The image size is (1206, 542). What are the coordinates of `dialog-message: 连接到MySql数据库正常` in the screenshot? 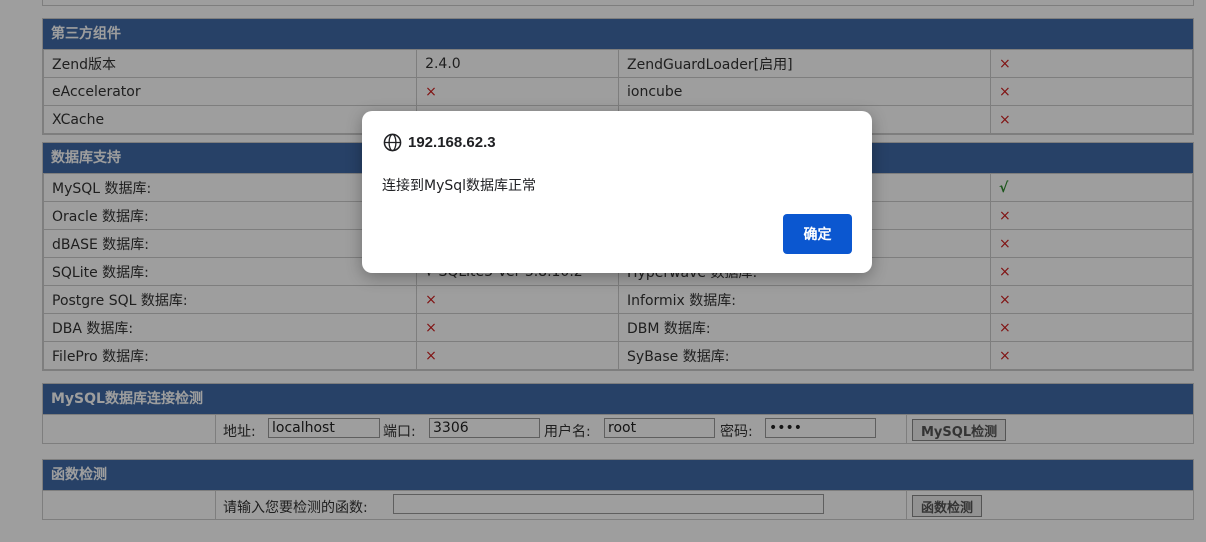 It's located at (459, 186).